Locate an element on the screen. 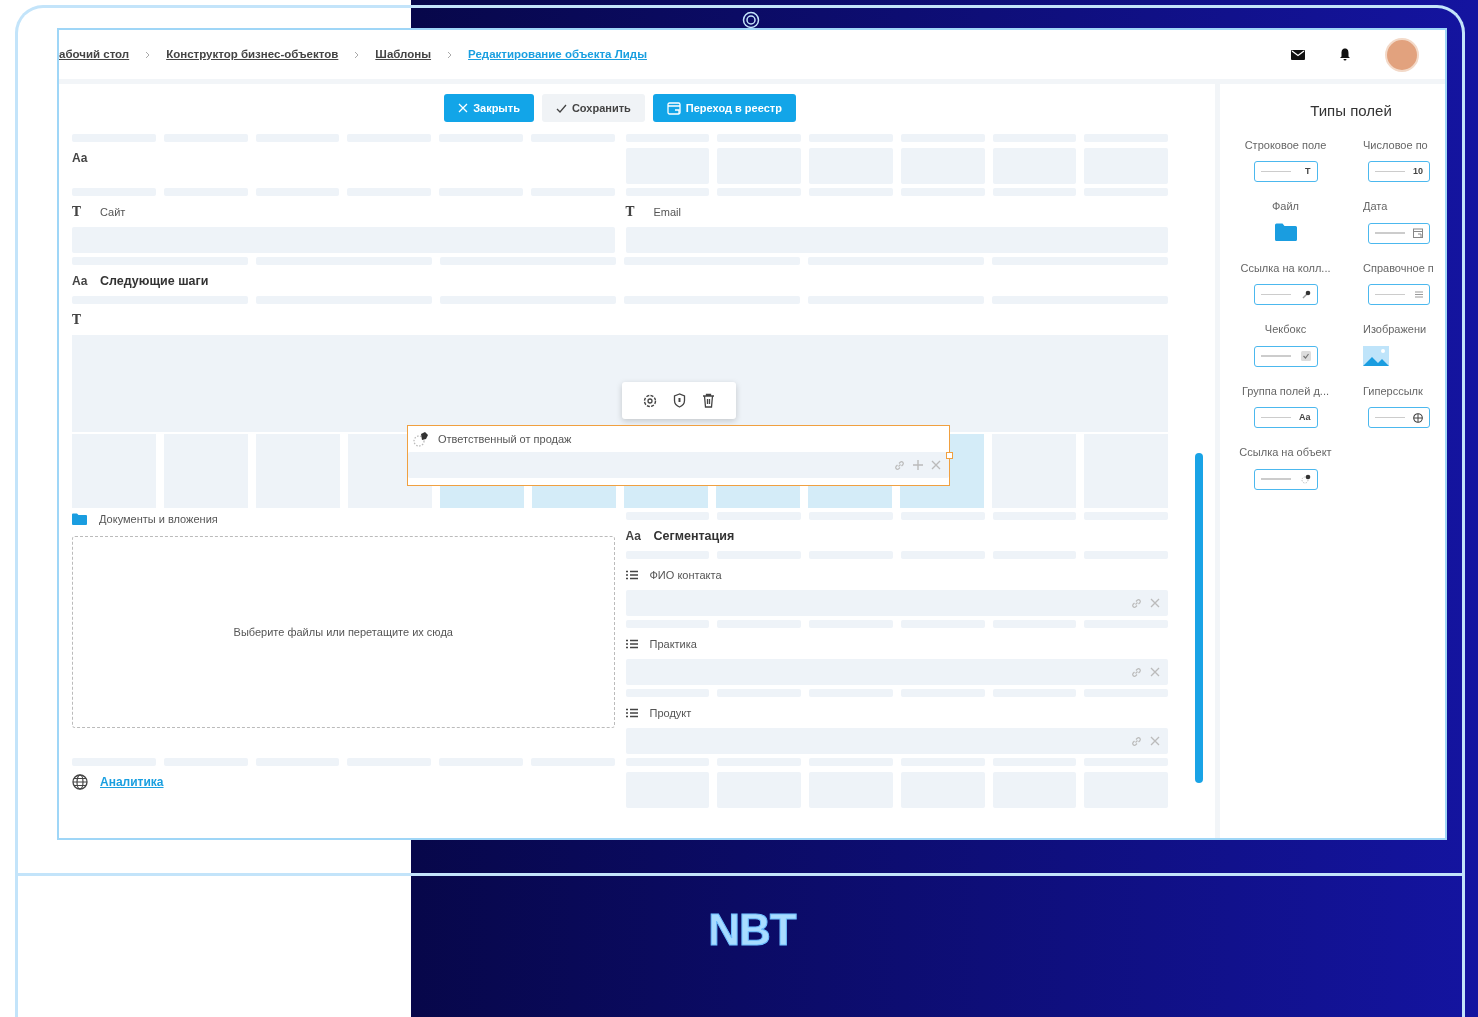 Image resolution: width=1478 pixels, height=1017 pixels. field-type-label: Ссылка на объект is located at coordinates (1285, 452).